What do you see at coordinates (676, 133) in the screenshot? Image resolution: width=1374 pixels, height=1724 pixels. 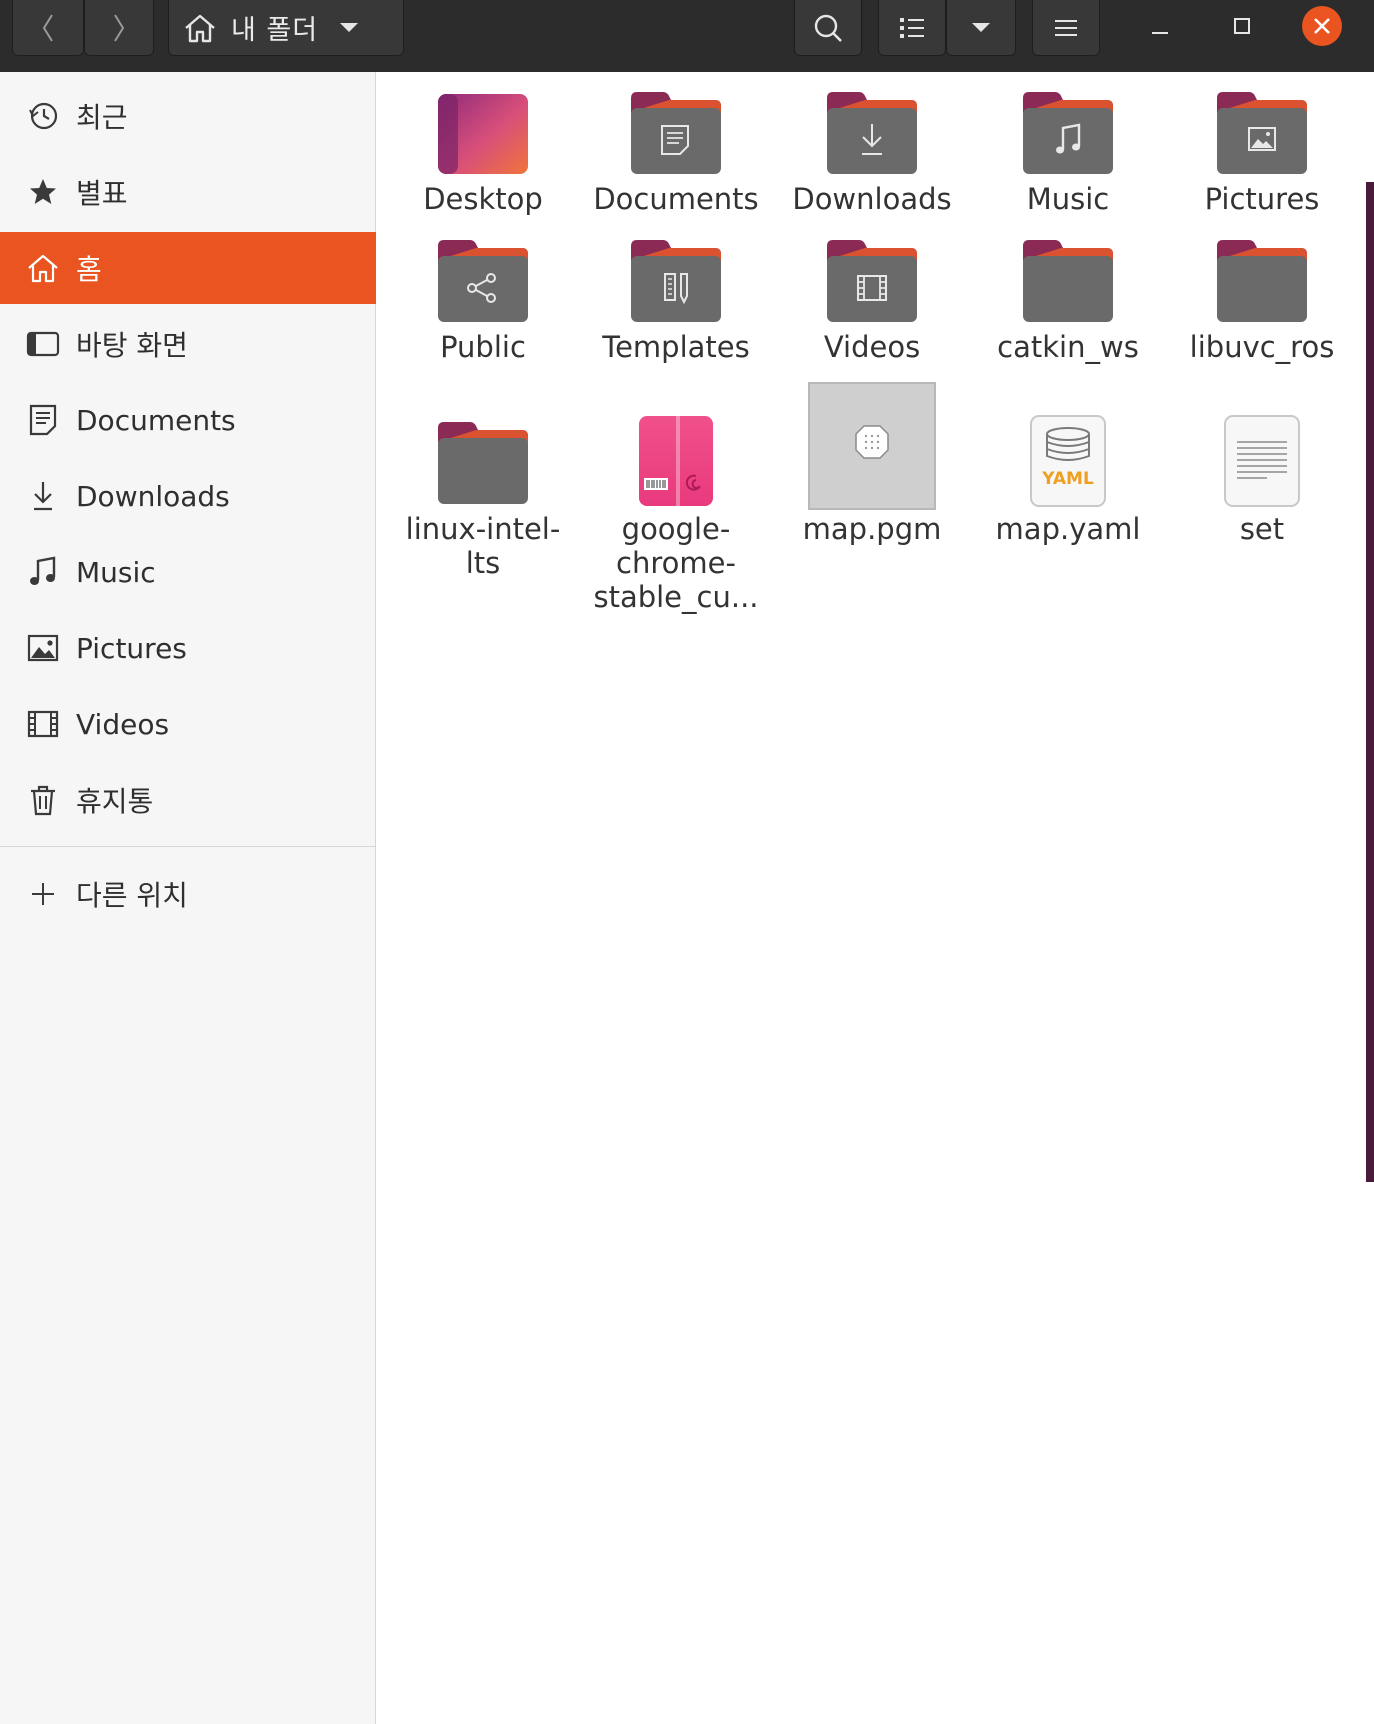 I see `documents-folder-icon` at bounding box center [676, 133].